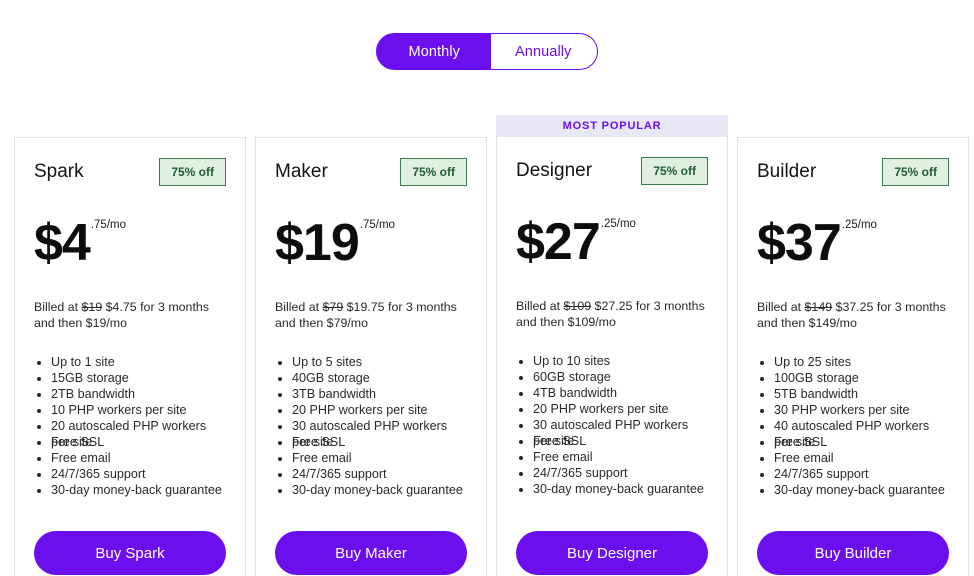 The height and width of the screenshot is (576, 974). I want to click on buy-button-builder: Buy Builder, so click(853, 553).